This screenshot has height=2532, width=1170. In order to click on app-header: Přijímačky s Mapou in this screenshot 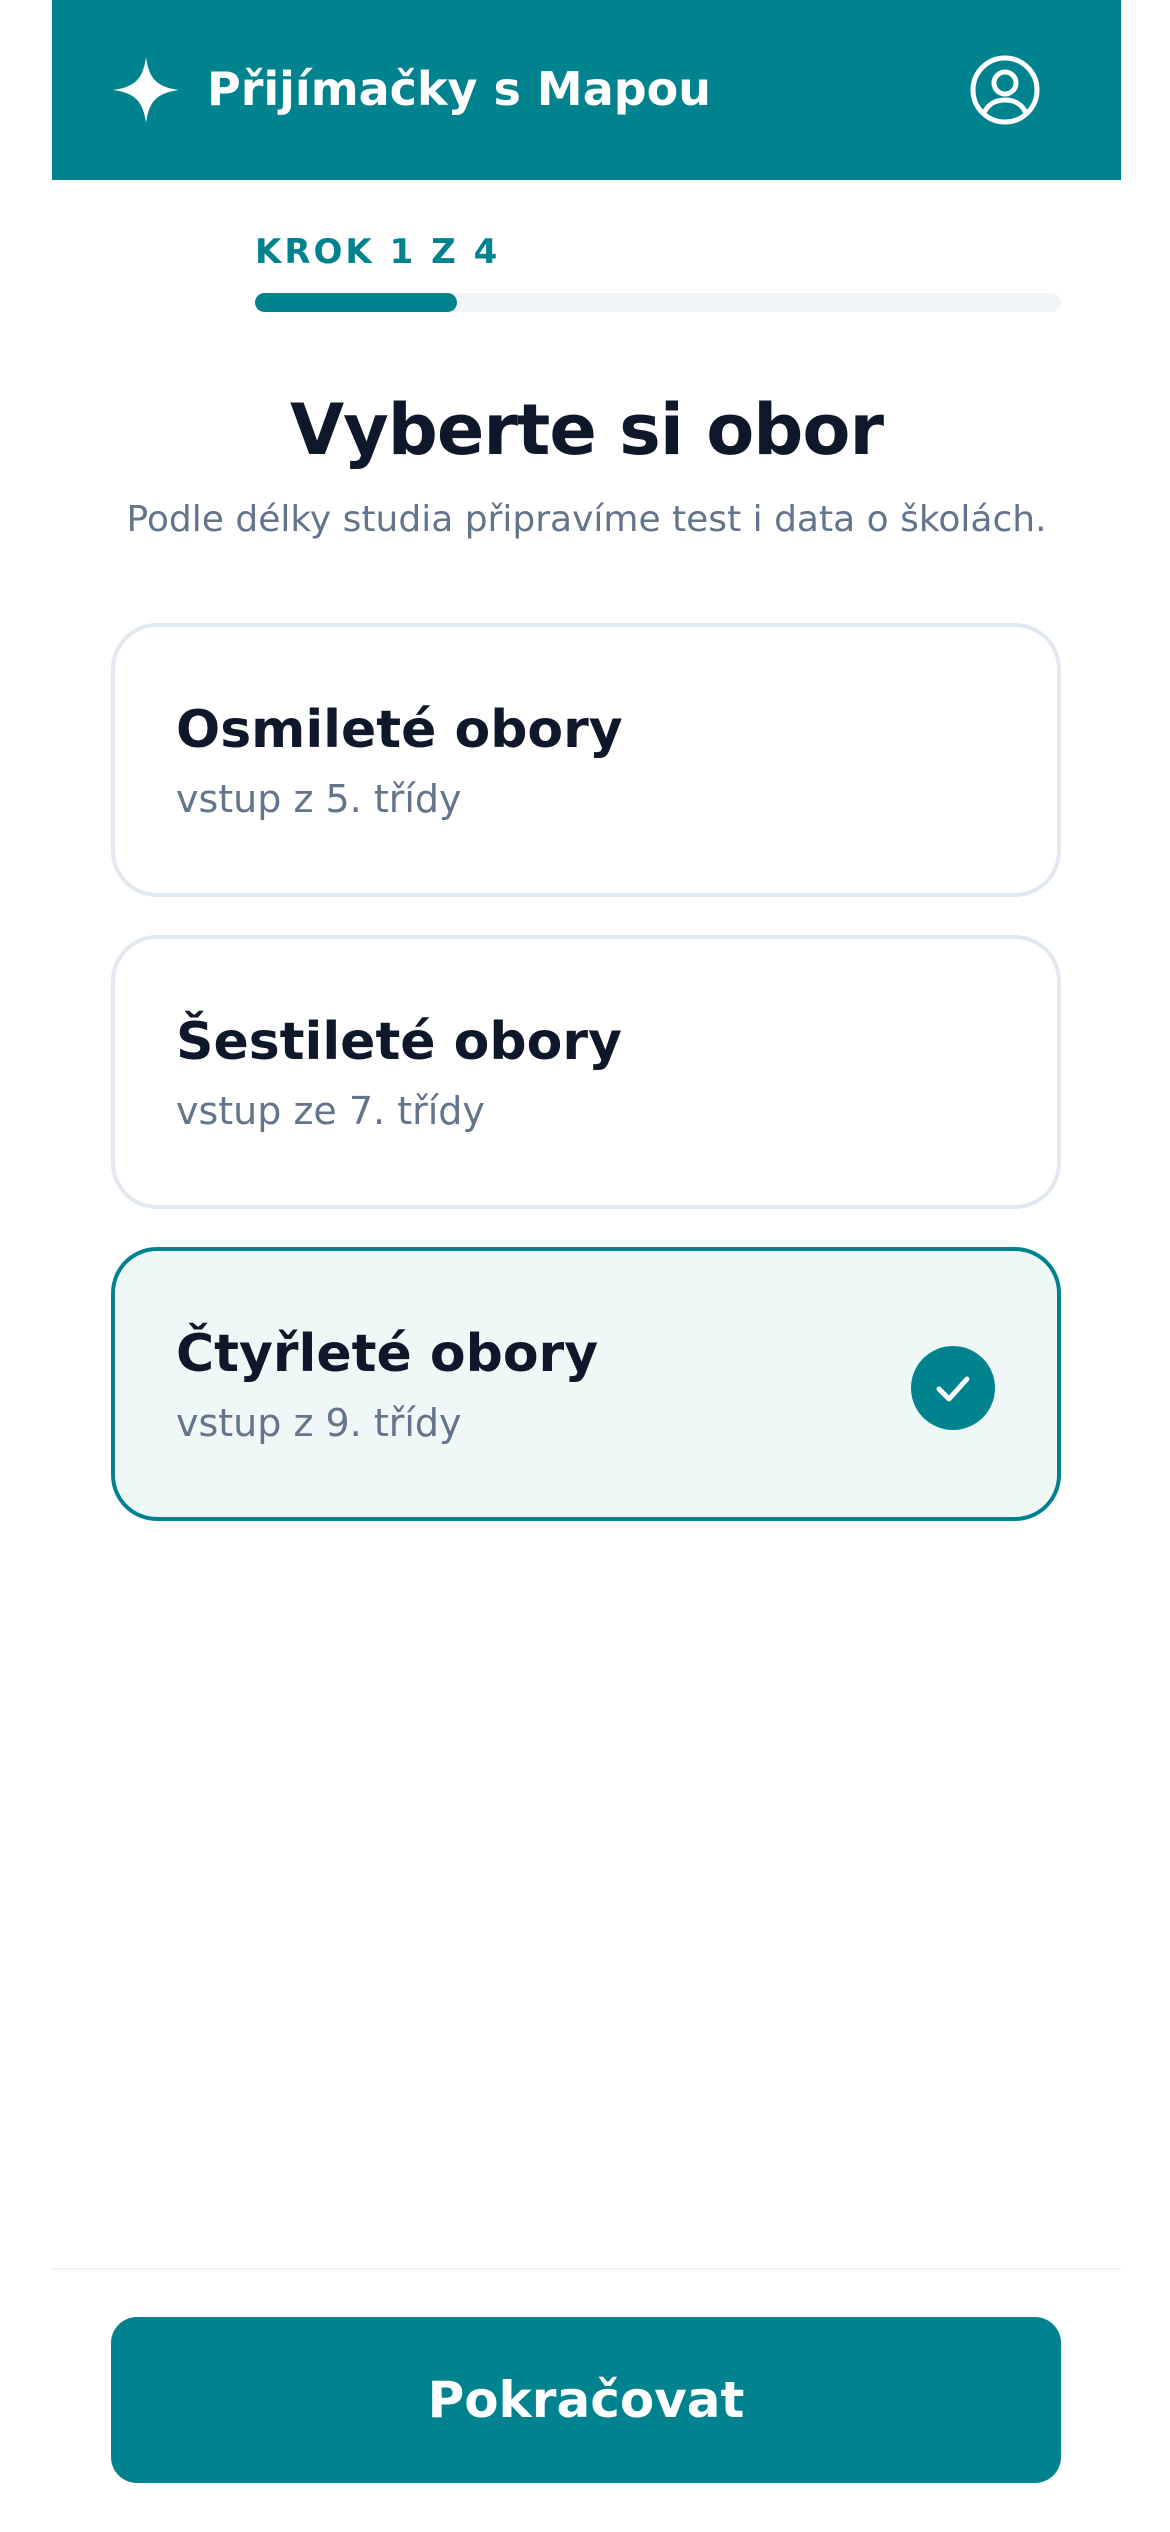, I will do `click(586, 90)`.